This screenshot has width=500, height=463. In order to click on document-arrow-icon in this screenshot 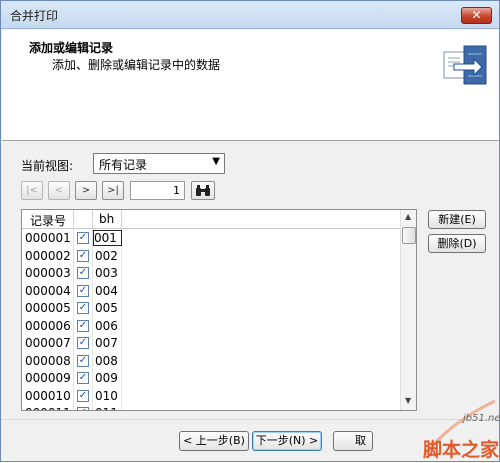, I will do `click(465, 65)`.